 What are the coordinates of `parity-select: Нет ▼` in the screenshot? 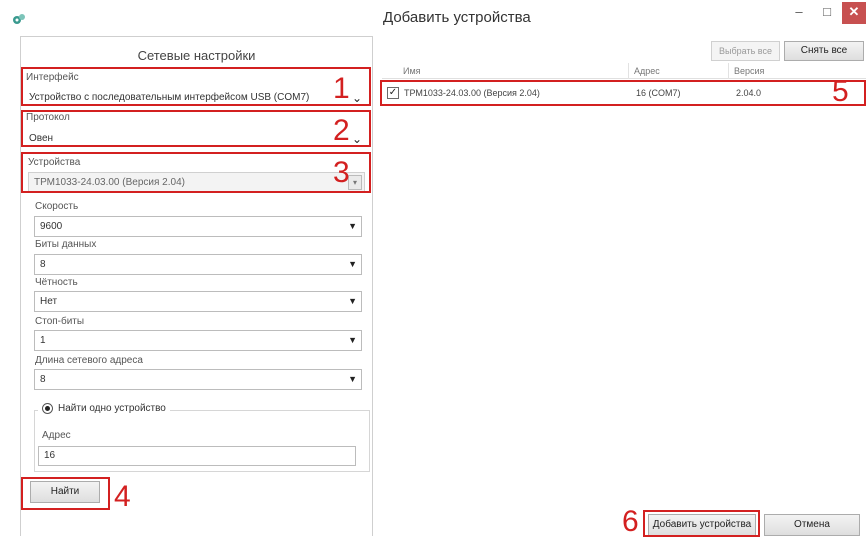 It's located at (198, 301).